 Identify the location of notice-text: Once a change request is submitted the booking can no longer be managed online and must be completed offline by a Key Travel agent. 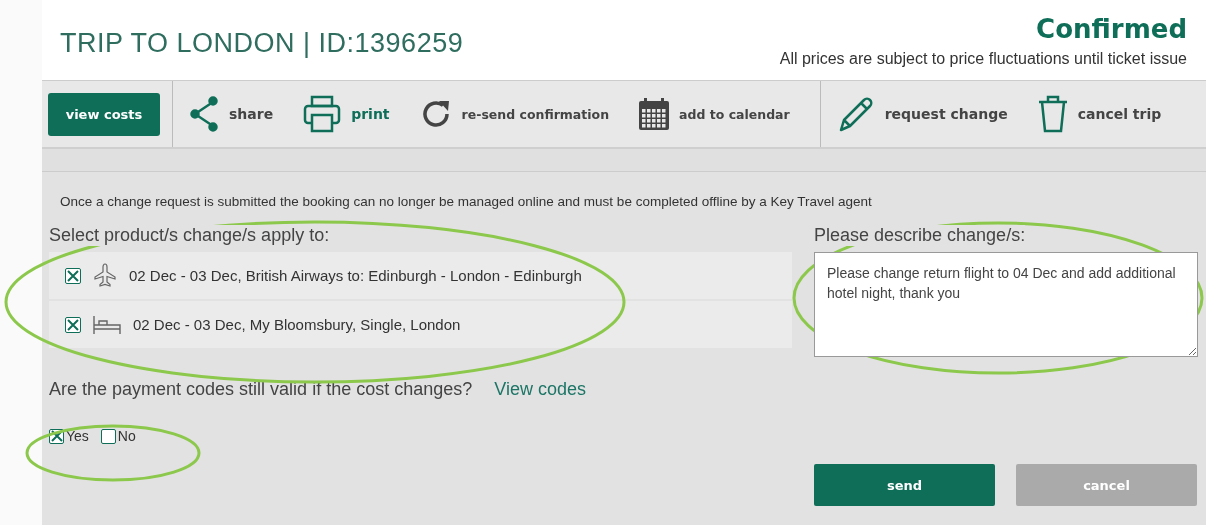
(466, 201).